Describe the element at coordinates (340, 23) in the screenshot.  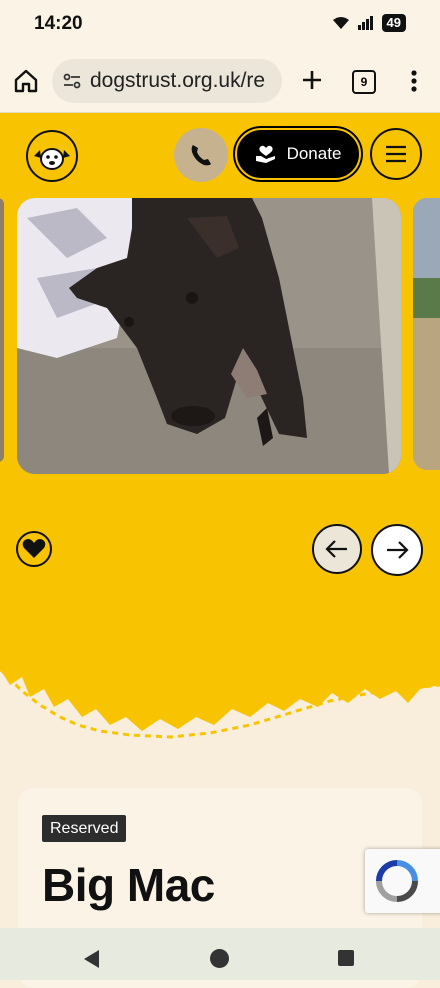
I see `wifi-icon` at that location.